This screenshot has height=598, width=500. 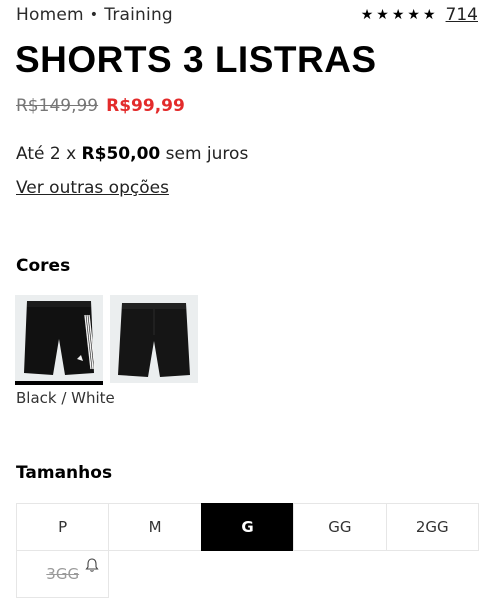 What do you see at coordinates (57, 106) in the screenshot?
I see `original-price: R$149,99` at bounding box center [57, 106].